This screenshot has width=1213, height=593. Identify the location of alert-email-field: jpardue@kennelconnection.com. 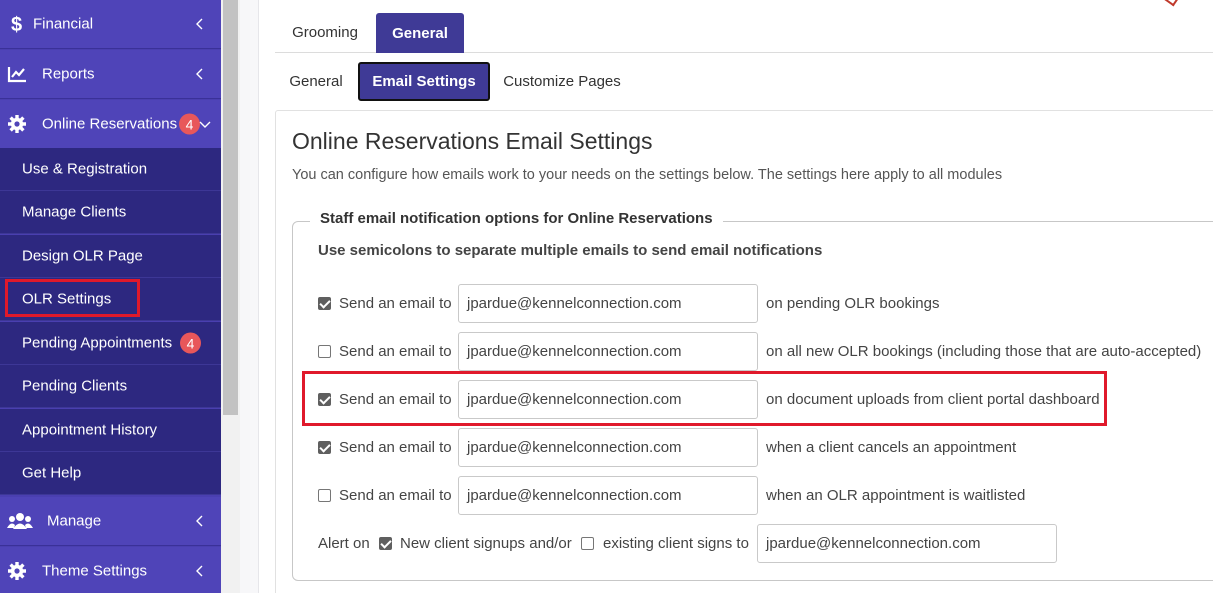
(907, 543).